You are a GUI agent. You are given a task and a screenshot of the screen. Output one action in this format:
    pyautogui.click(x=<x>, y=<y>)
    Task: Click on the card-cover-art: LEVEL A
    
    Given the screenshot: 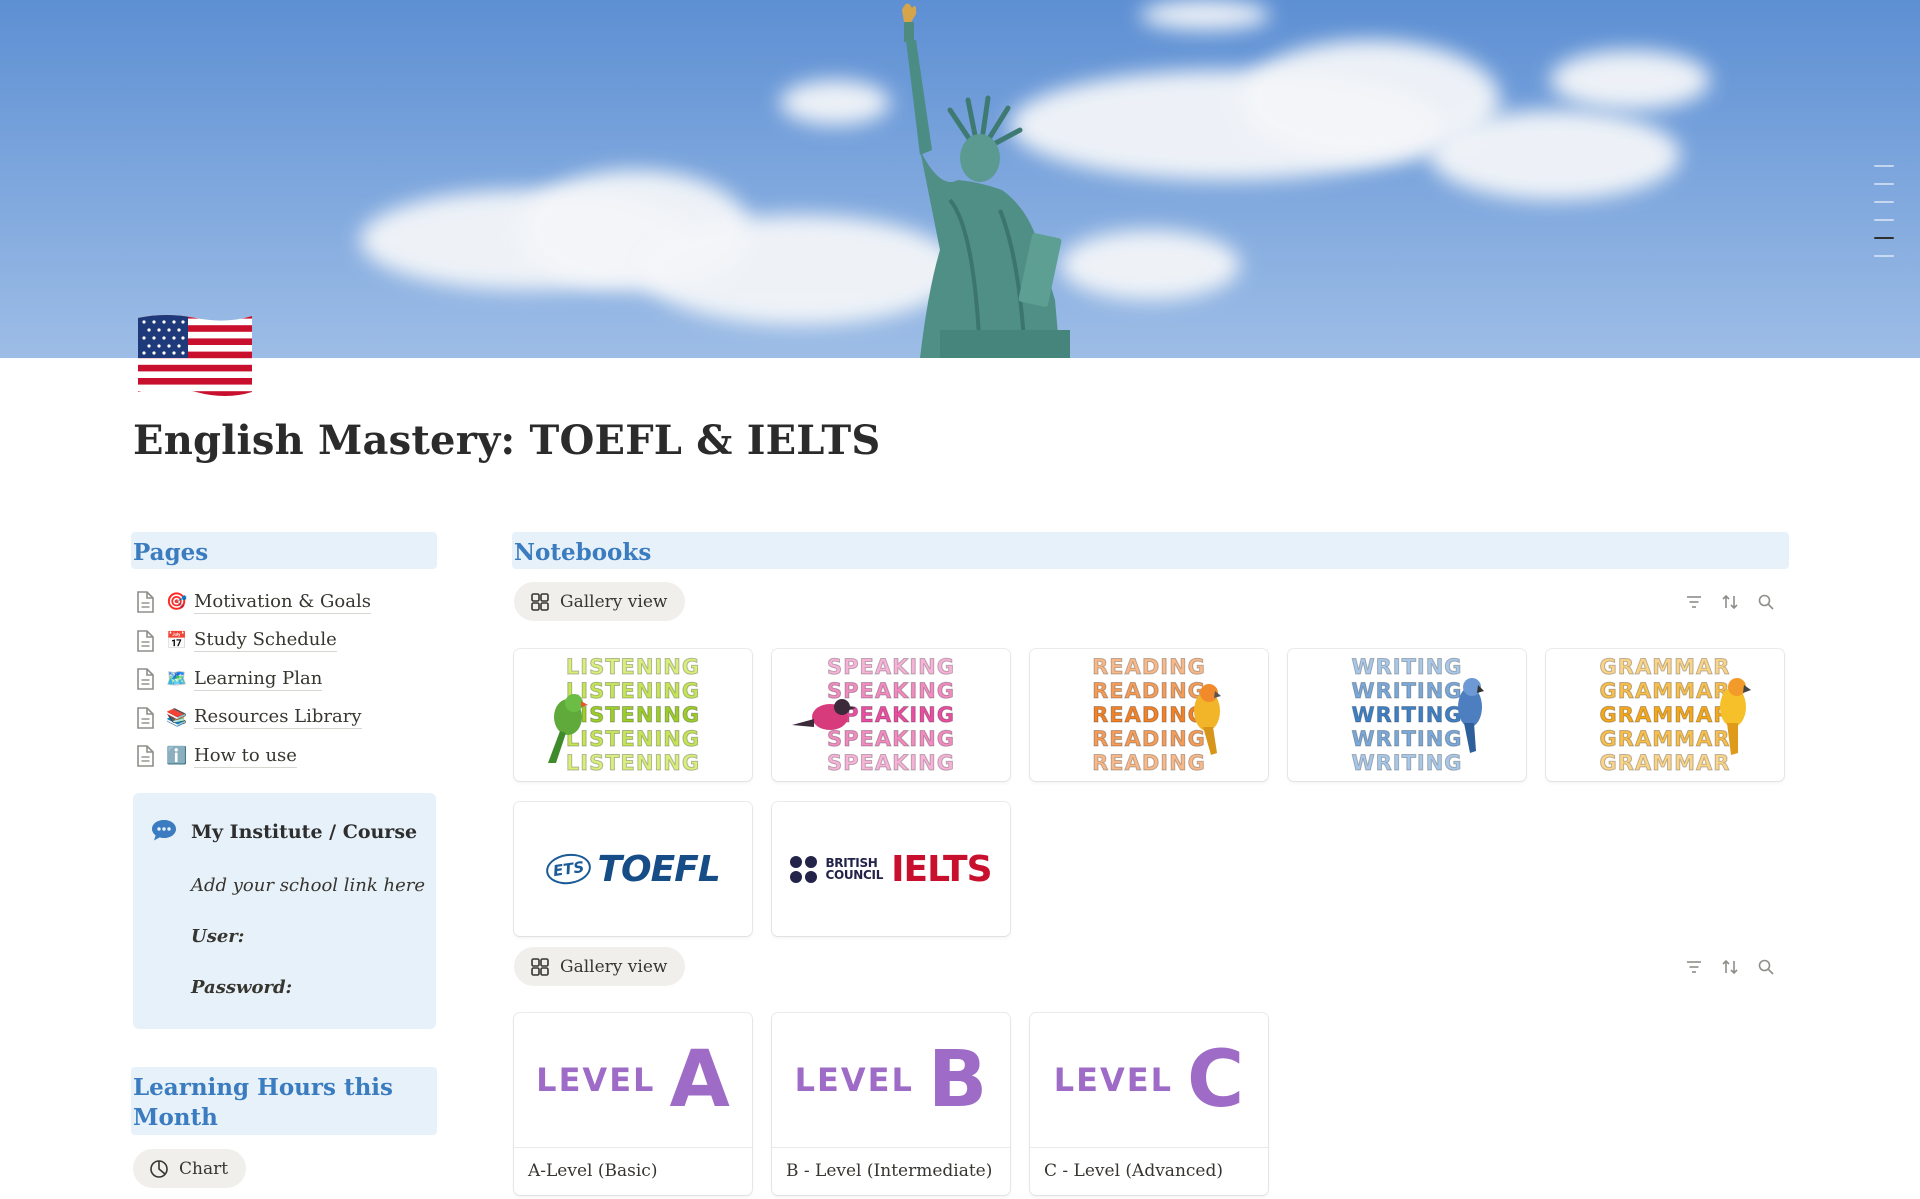 What is the action you would take?
    pyautogui.click(x=633, y=1080)
    